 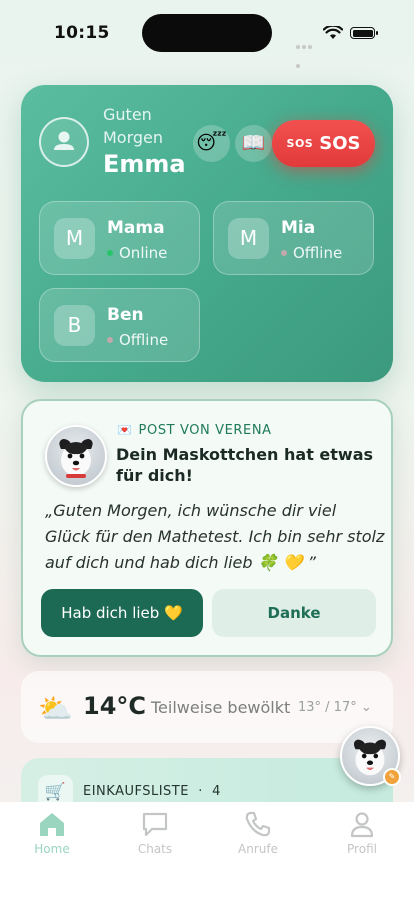 I want to click on weather-widget: ⛅ 14°C Teilweise bewölkt 13° / 17° ⌄, so click(x=207, y=707).